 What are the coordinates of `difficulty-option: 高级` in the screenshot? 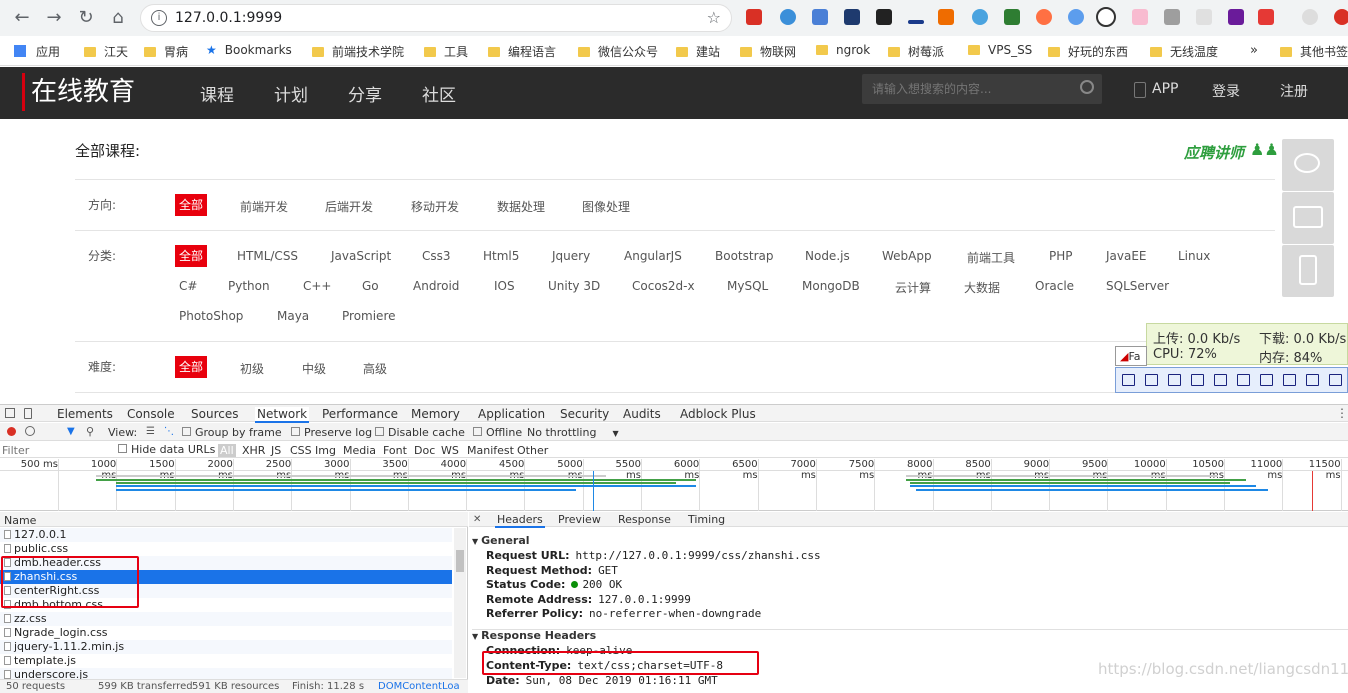 It's located at (375, 368).